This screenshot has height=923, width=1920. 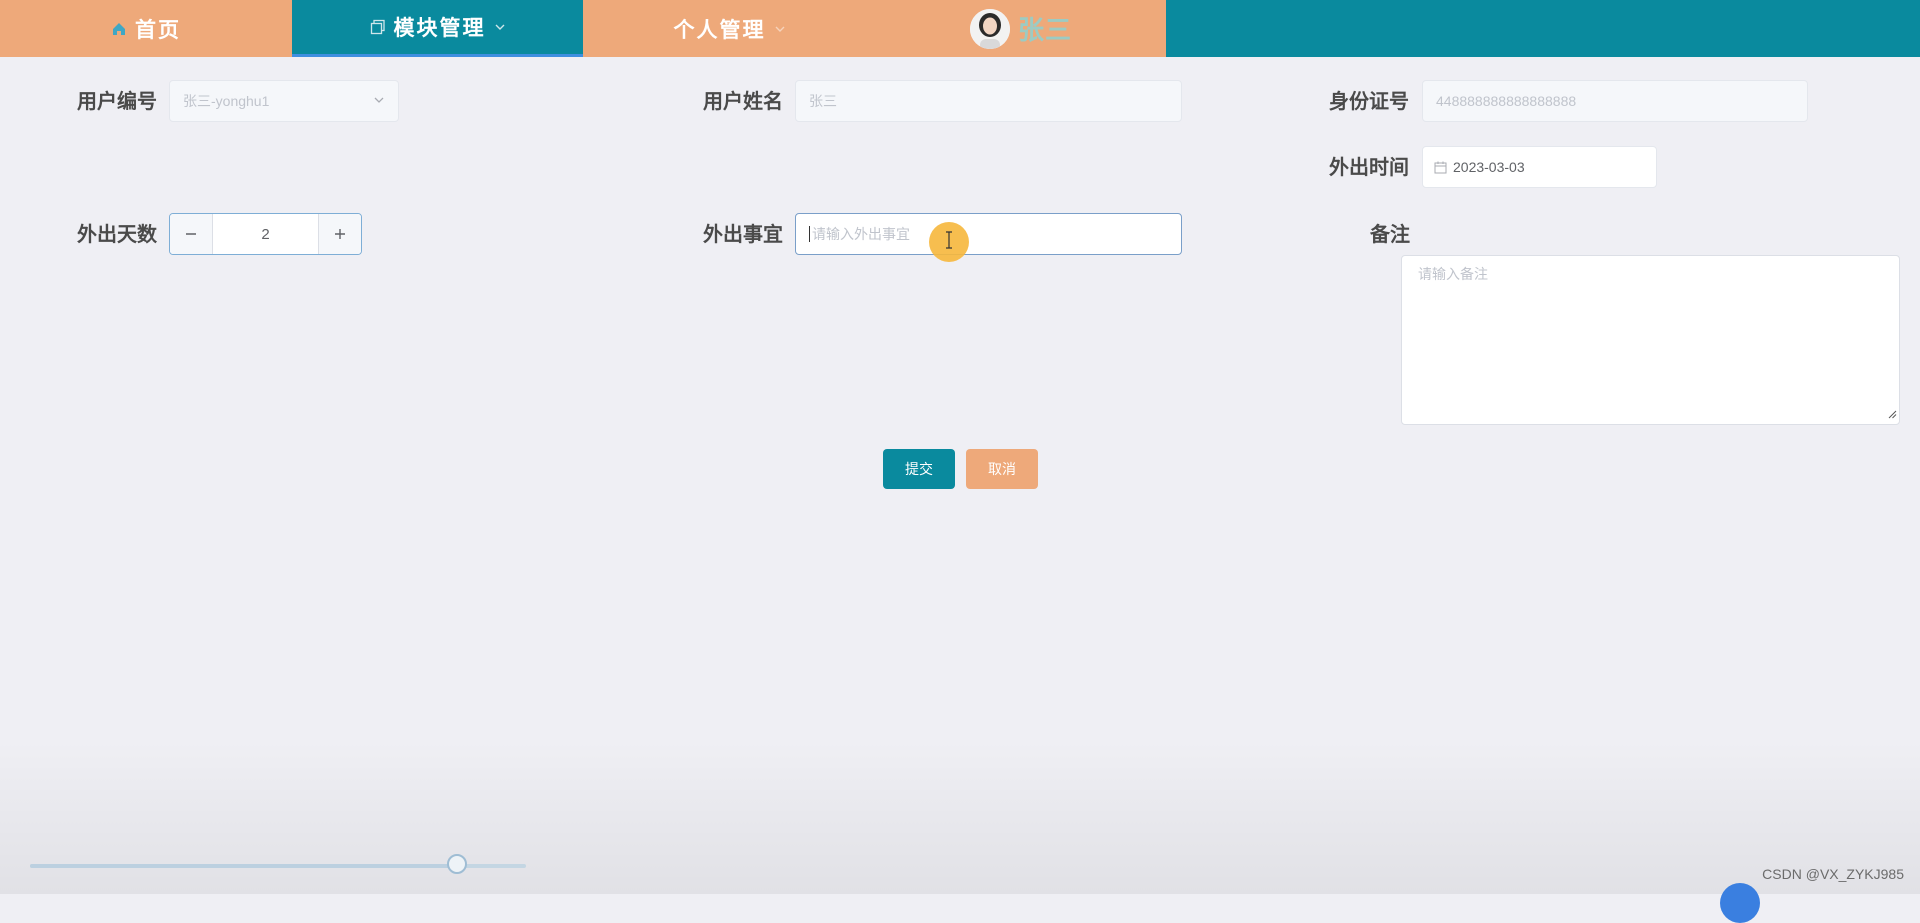 I want to click on progress-knob, so click(x=456, y=864).